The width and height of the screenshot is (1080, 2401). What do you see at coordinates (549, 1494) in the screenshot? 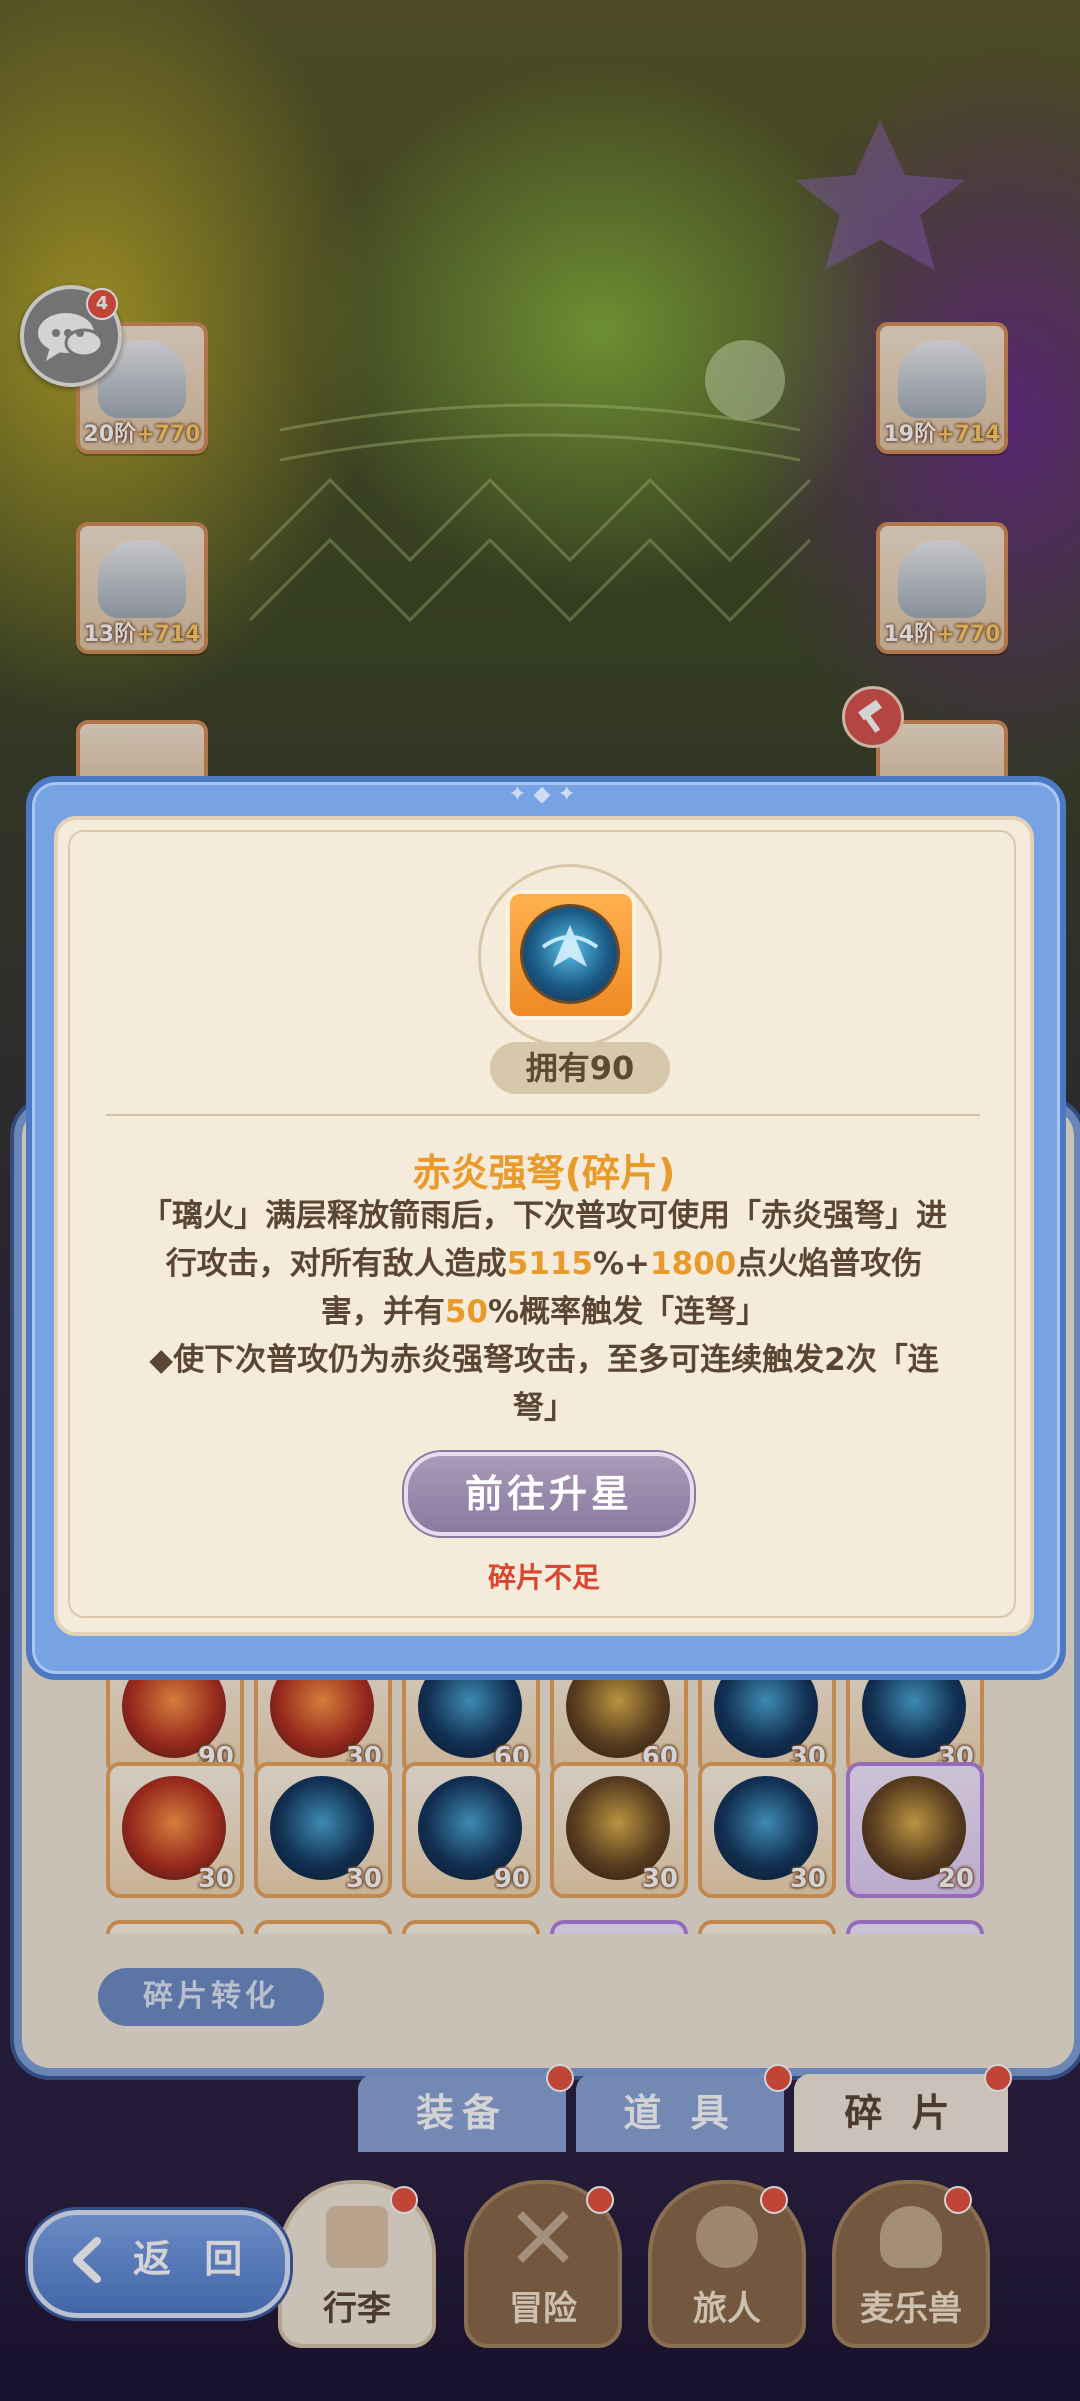
I see `upgrade-star-button: 前往升星` at bounding box center [549, 1494].